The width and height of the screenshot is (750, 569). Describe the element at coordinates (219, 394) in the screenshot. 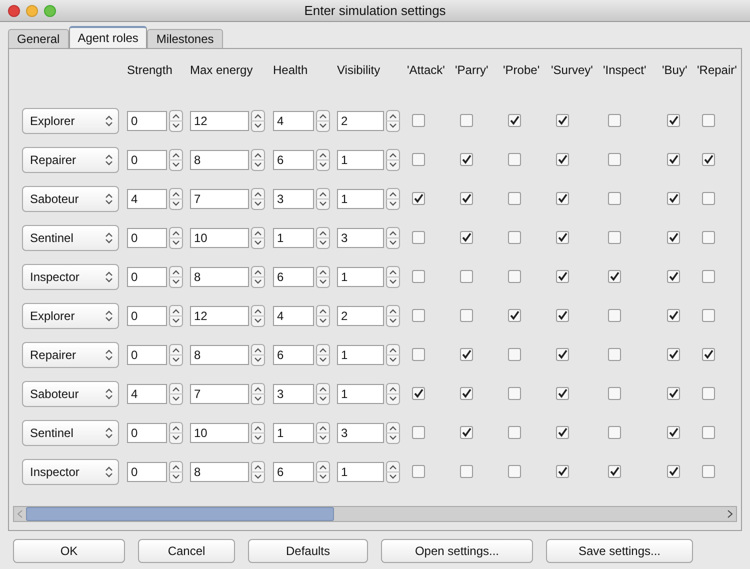

I see `number-field: 7` at that location.